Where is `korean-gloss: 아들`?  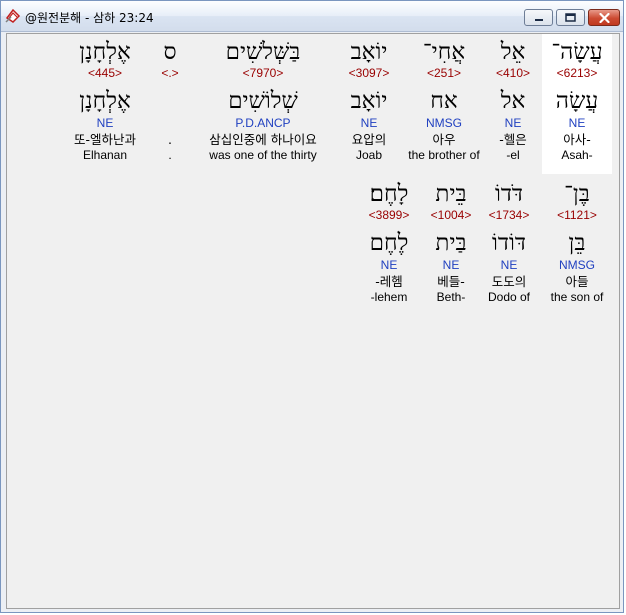 korean-gloss: 아들 is located at coordinates (577, 281).